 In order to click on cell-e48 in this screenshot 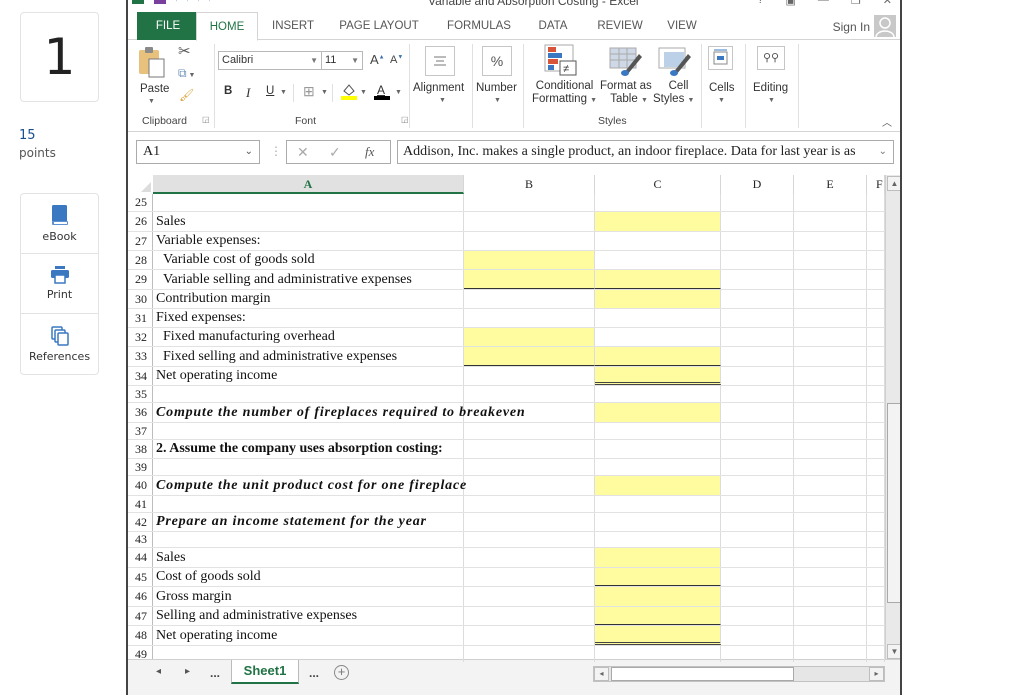, I will do `click(830, 635)`.